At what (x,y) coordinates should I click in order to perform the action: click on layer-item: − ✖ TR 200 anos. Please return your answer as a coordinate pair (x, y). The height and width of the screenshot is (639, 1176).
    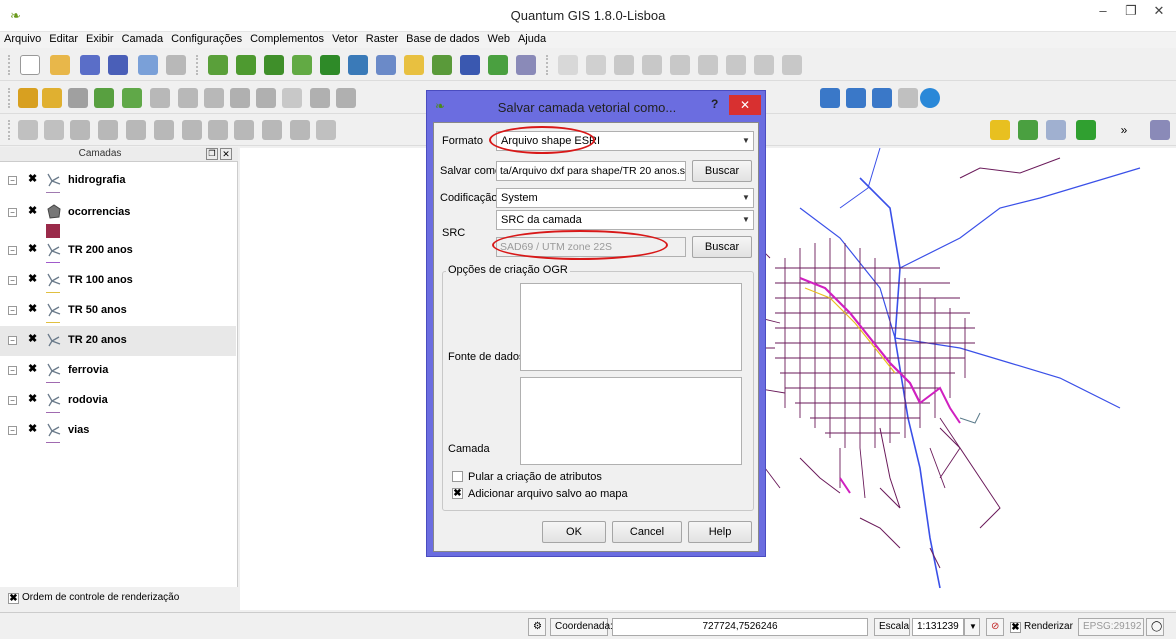
    Looking at the image, I should click on (118, 255).